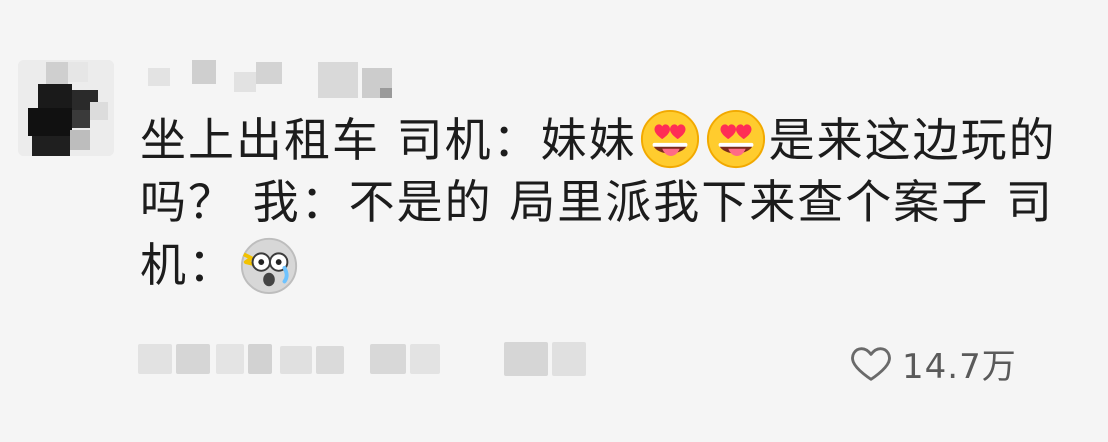  Describe the element at coordinates (66, 108) in the screenshot. I see `avatar` at that location.